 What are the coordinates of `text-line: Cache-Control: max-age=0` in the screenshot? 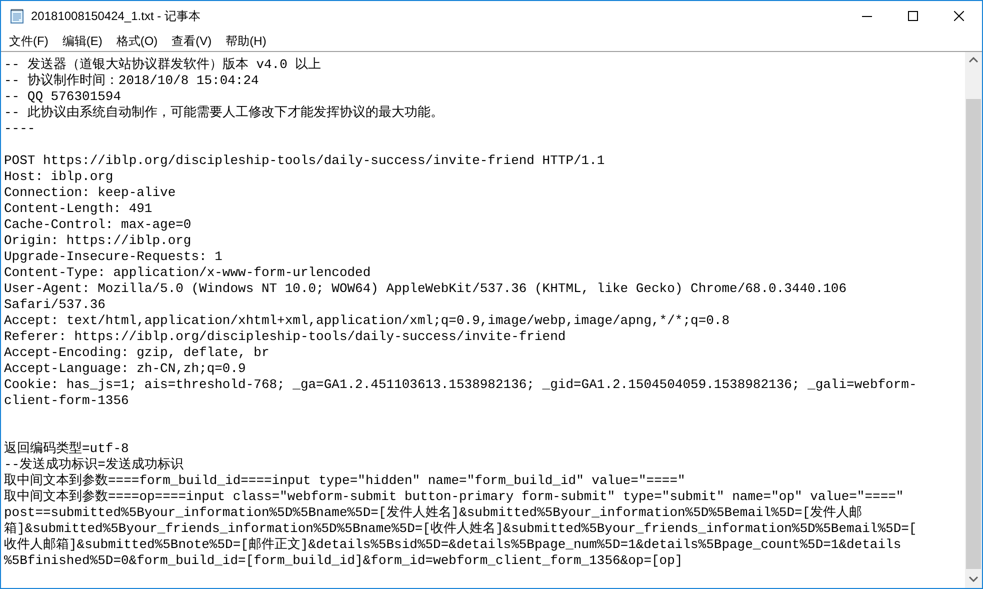 It's located at (98, 225).